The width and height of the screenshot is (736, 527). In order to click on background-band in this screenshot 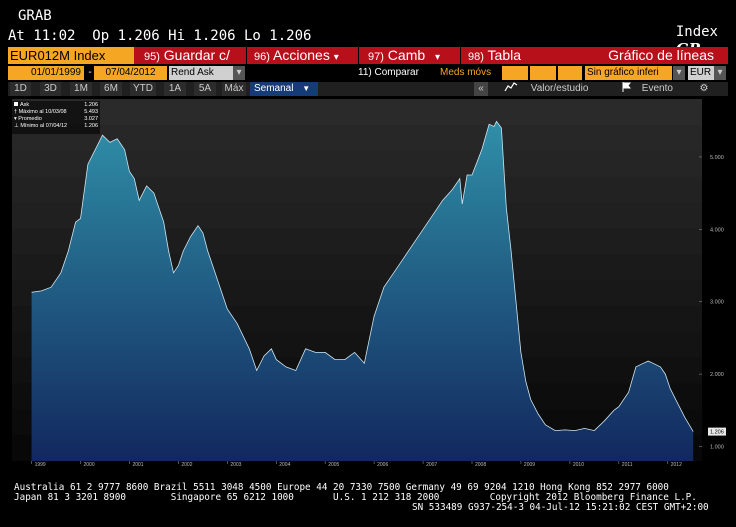, I will do `click(357, 112)`.